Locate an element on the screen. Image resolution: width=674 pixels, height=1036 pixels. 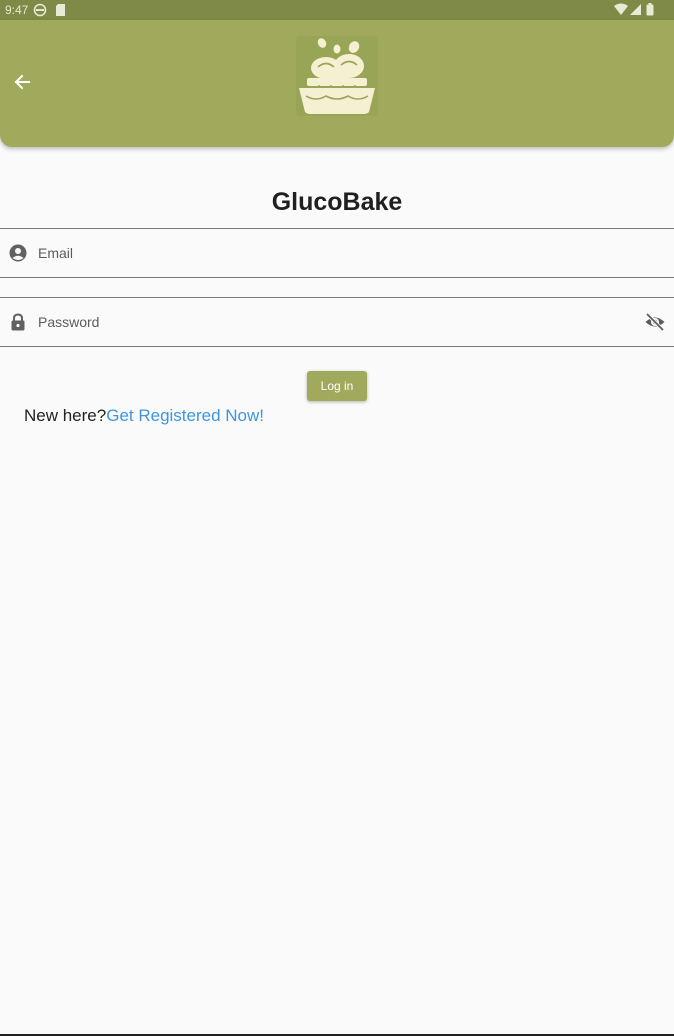
password-field is located at coordinates (337, 322).